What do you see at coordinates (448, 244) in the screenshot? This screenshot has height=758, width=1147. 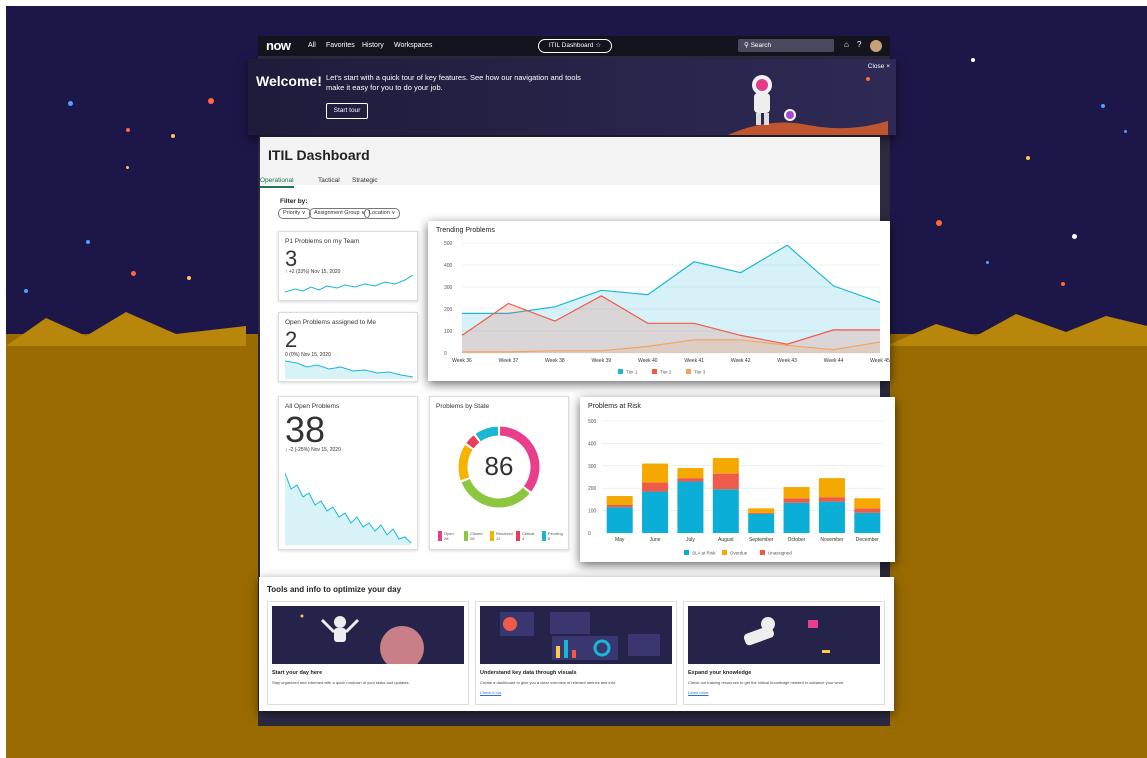 I see `y-tick-label: 500` at bounding box center [448, 244].